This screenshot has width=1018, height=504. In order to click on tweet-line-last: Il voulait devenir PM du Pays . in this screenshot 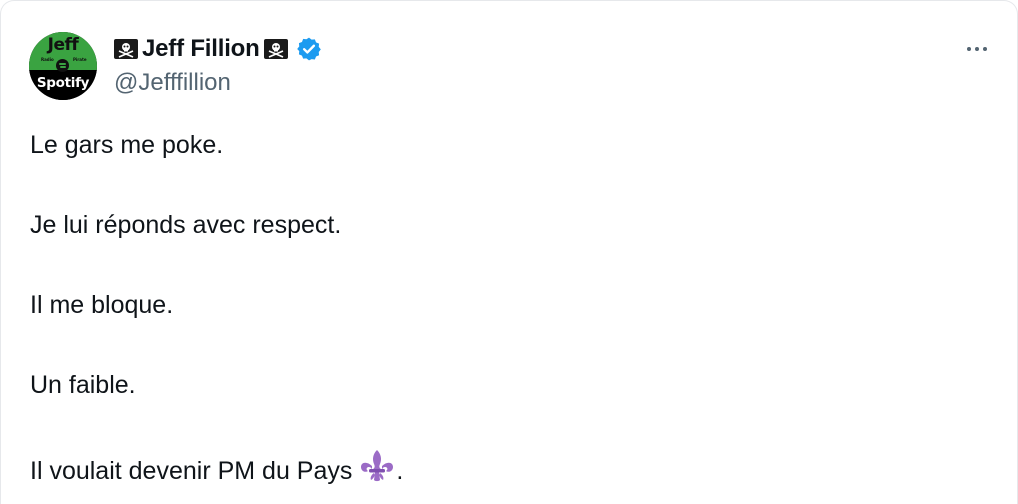, I will do `click(216, 468)`.